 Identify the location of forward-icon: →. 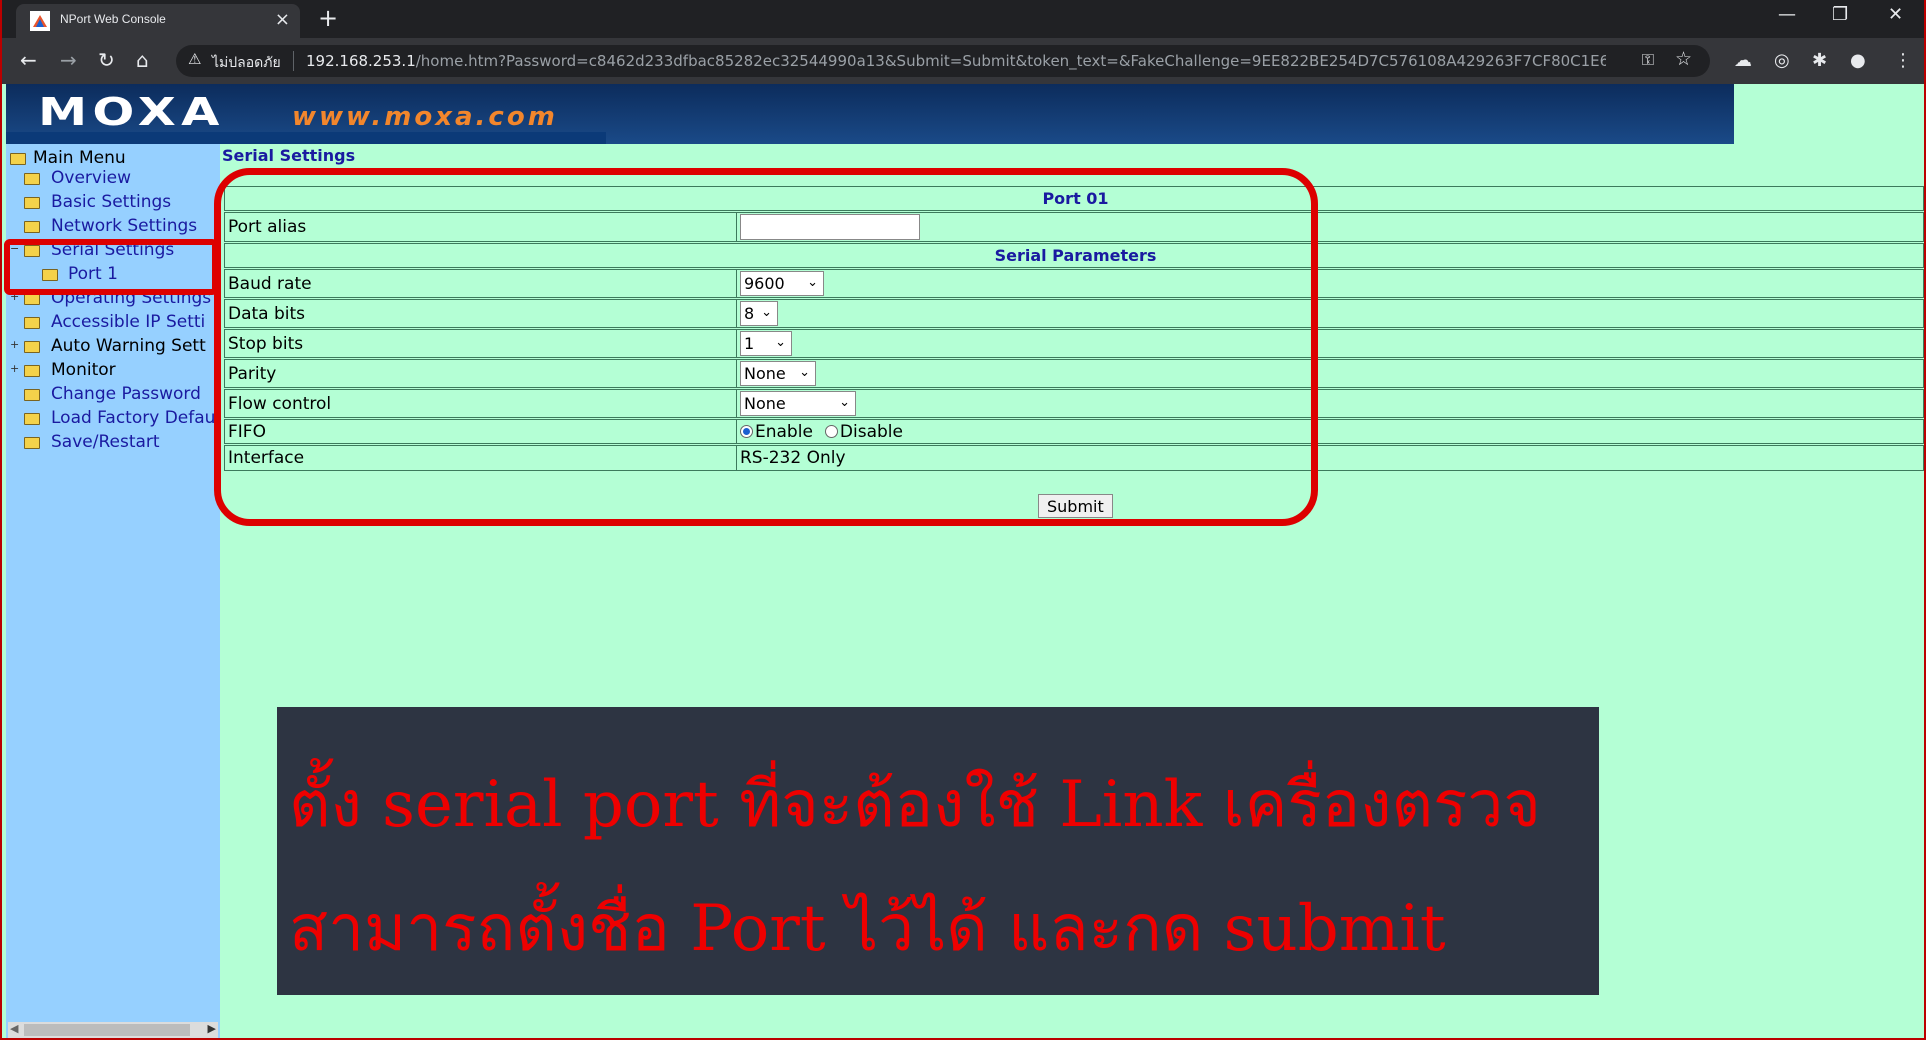
(68, 60).